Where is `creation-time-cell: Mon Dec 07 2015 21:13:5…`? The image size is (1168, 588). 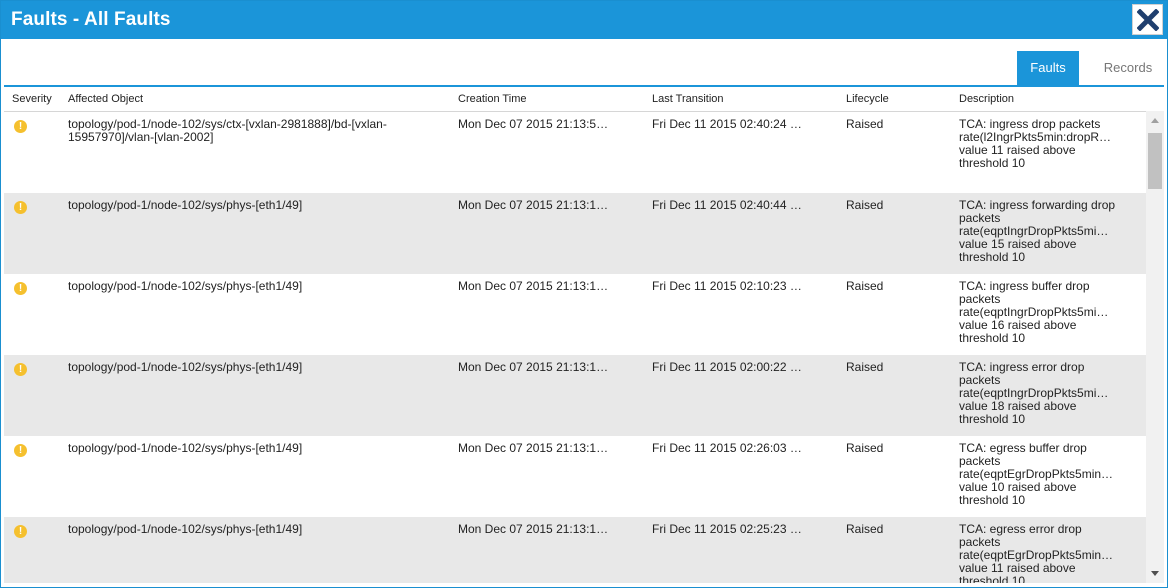 creation-time-cell: Mon Dec 07 2015 21:13:5… is located at coordinates (533, 124).